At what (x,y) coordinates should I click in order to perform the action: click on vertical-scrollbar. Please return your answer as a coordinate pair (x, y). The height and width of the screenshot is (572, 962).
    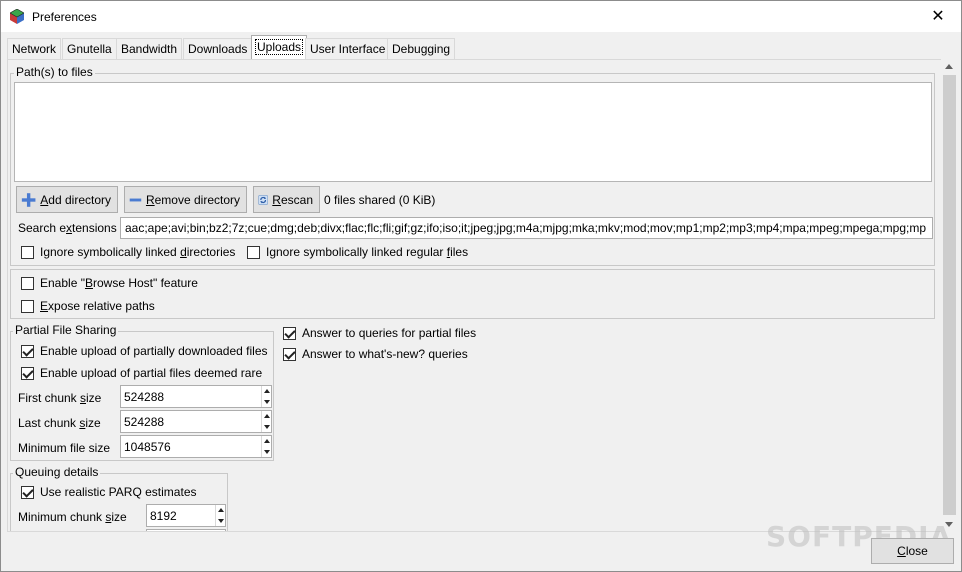
    Looking at the image, I should click on (949, 295).